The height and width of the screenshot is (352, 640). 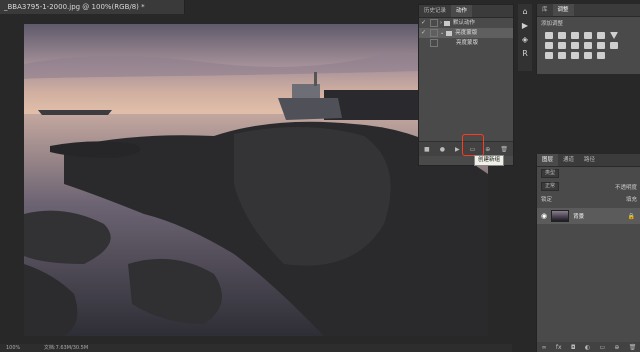 What do you see at coordinates (563, 10) in the screenshot?
I see `tab-adjustments: 调整` at bounding box center [563, 10].